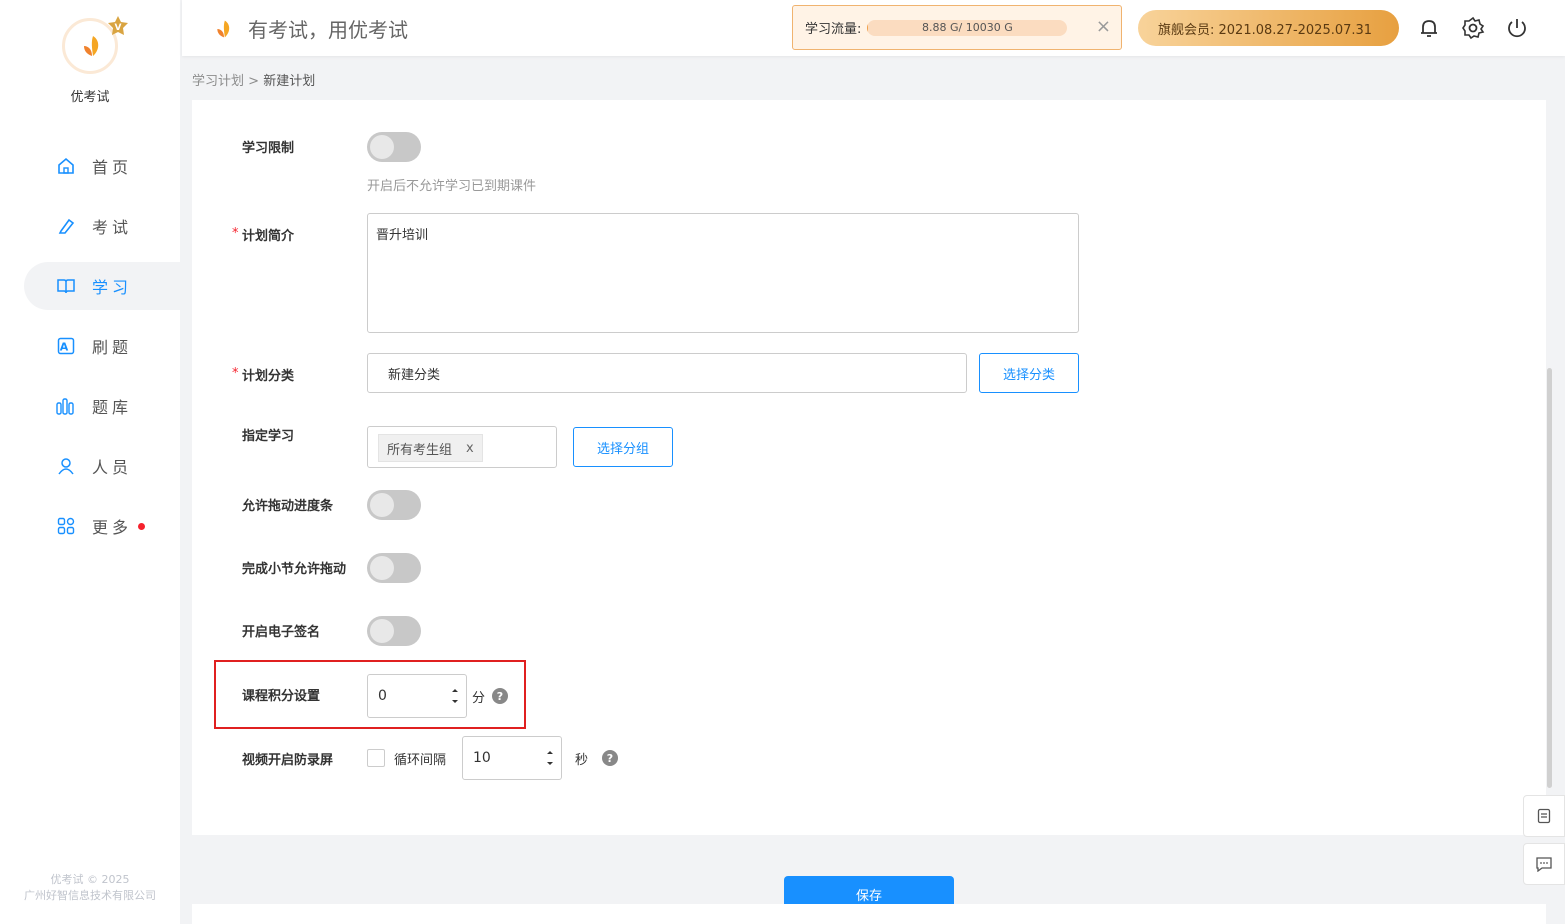 The width and height of the screenshot is (1565, 924). Describe the element at coordinates (112, 467) in the screenshot. I see `sidebar-item-label: 人员` at that location.